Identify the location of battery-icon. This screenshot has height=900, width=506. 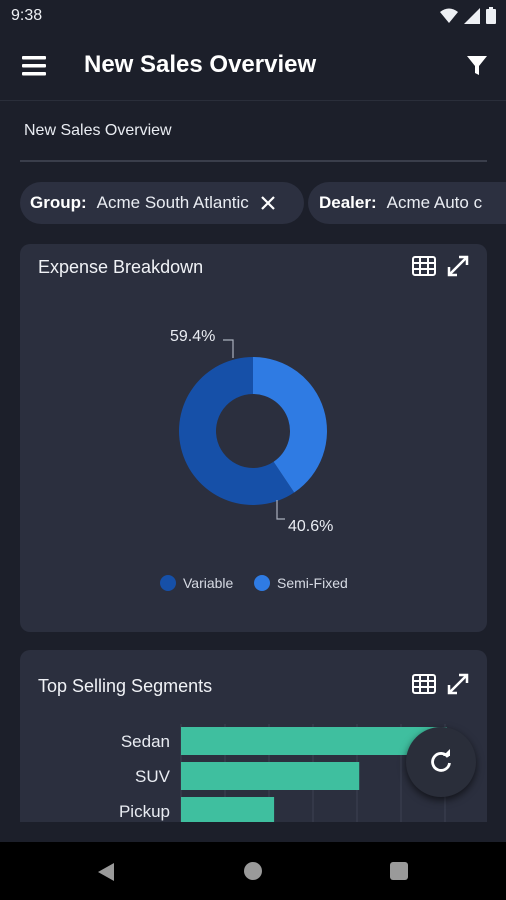
(491, 15).